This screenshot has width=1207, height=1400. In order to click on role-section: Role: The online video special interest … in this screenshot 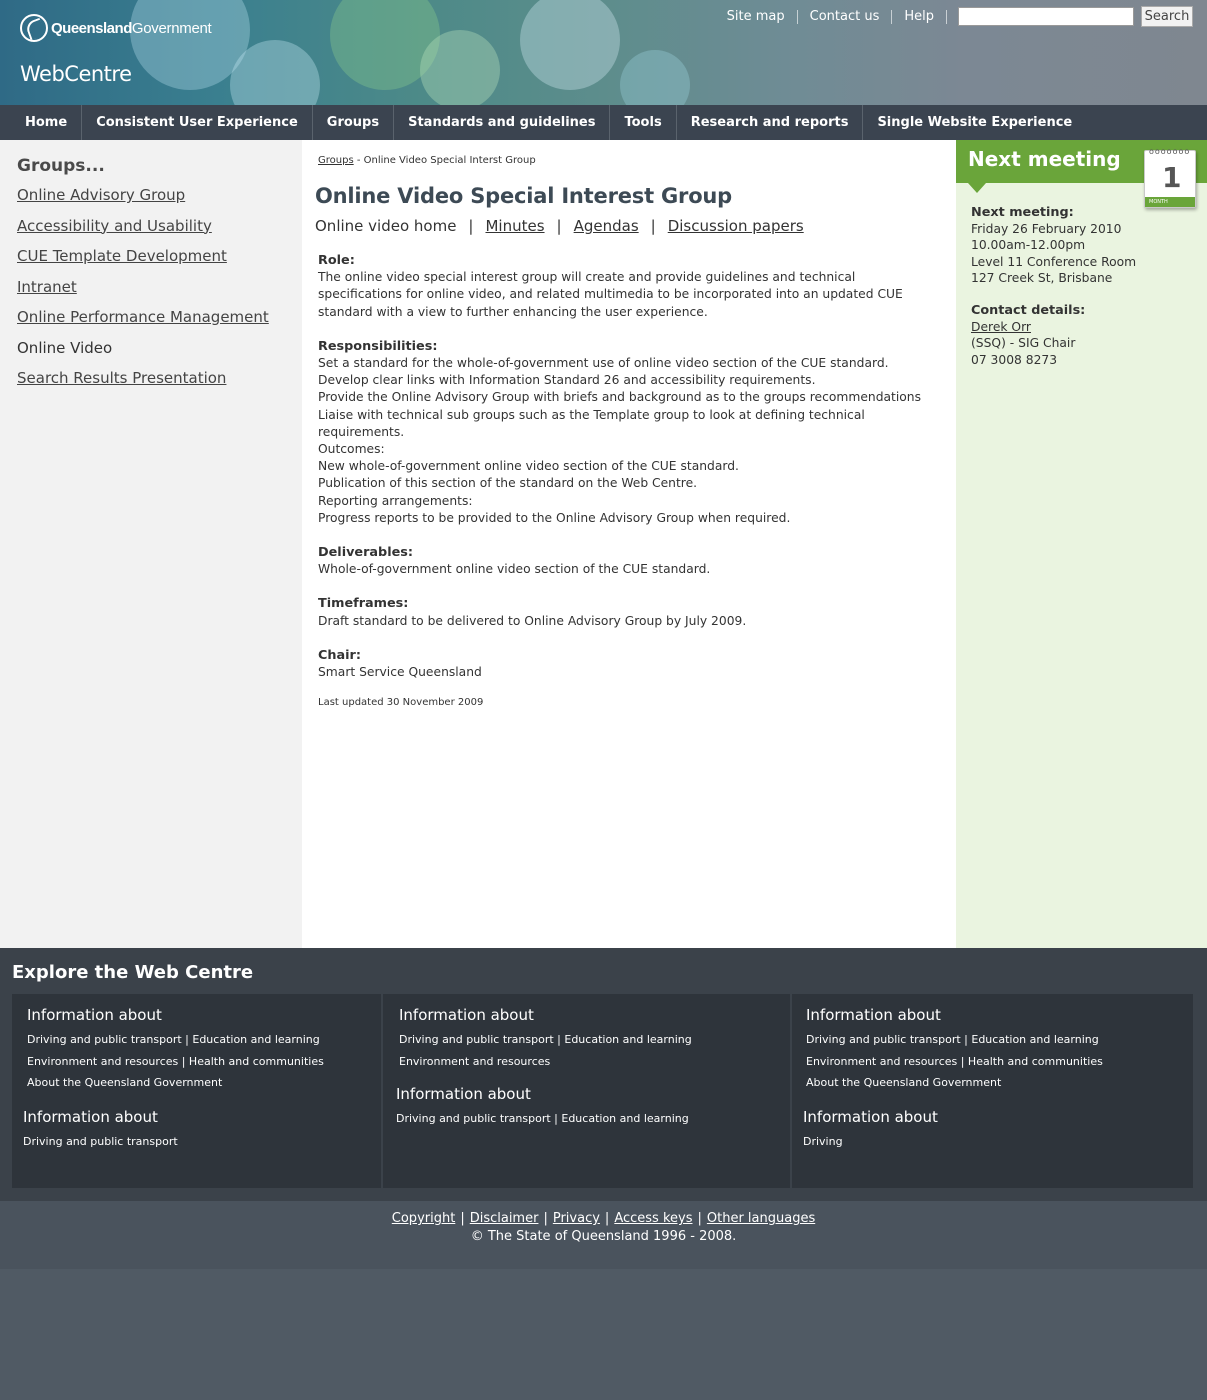, I will do `click(623, 286)`.